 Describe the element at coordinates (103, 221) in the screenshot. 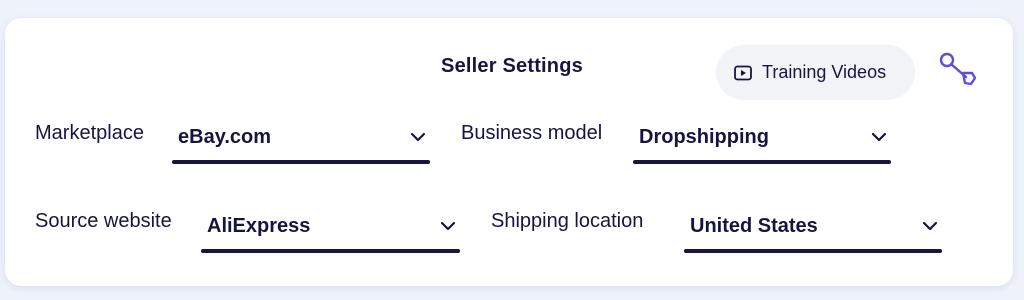

I see `source-website-label: Source website` at that location.